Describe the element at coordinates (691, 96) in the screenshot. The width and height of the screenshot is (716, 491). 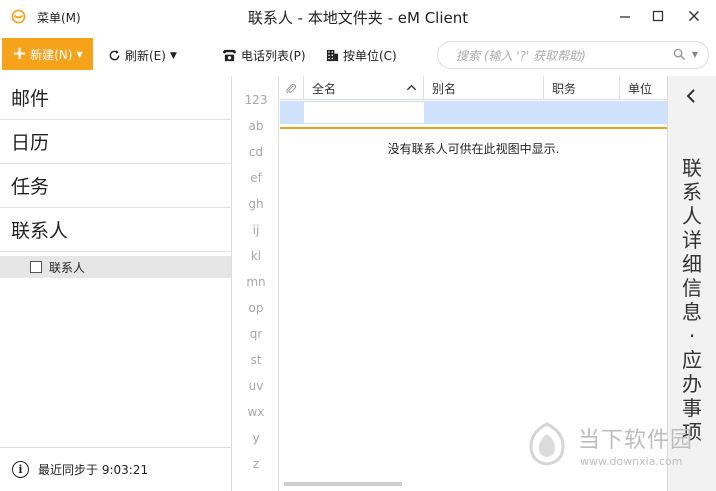
I see `chevron-left-icon` at that location.